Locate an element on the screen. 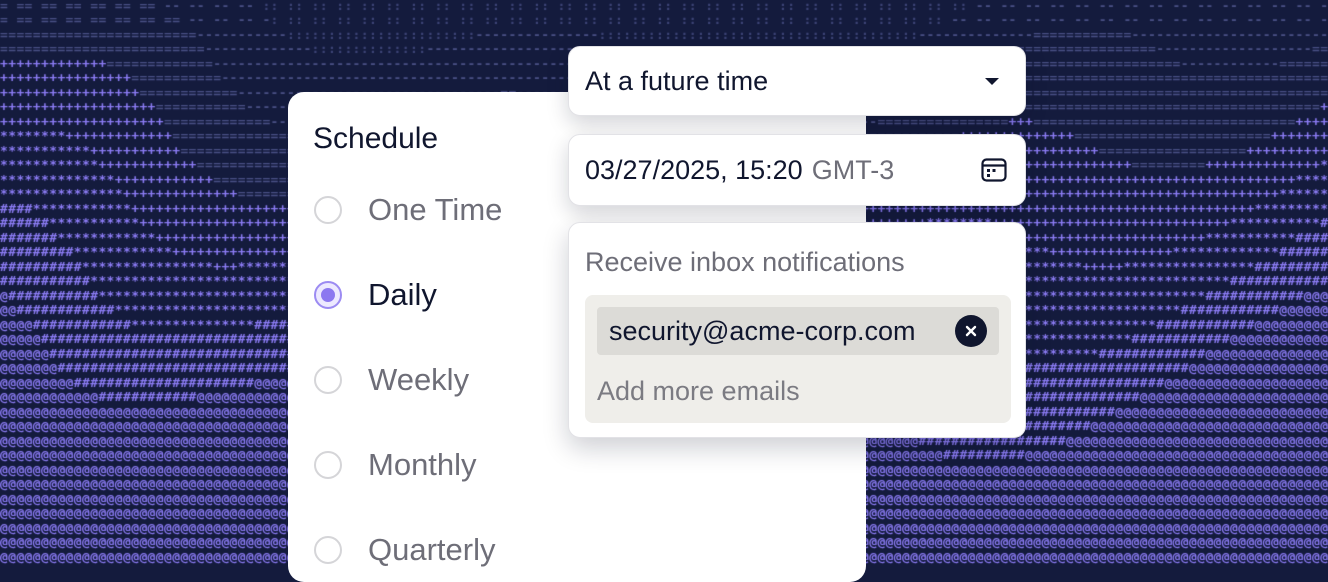 The height and width of the screenshot is (582, 1328). radio-daily: Daily is located at coordinates (375, 295).